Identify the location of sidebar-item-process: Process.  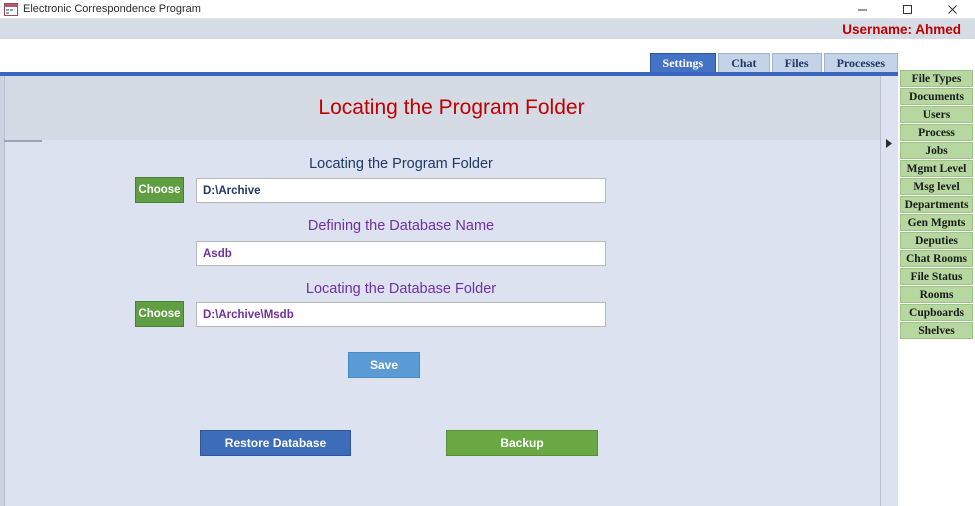
(936, 132).